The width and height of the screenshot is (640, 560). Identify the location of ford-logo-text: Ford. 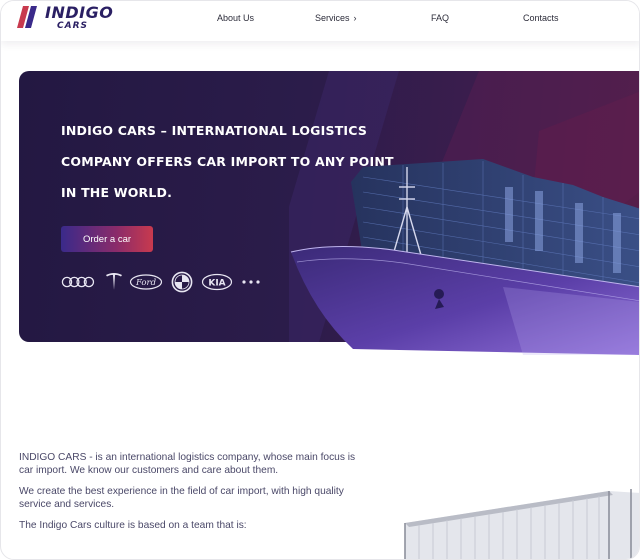
(146, 283).